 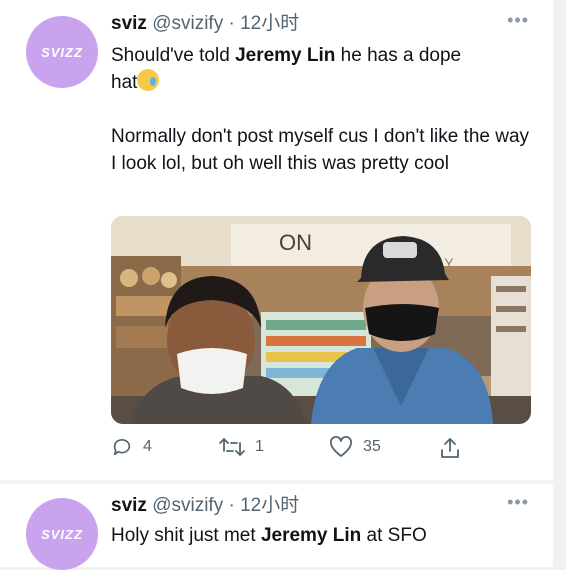 What do you see at coordinates (394, 535) in the screenshot?
I see `tweet-text-segment: at SFO` at bounding box center [394, 535].